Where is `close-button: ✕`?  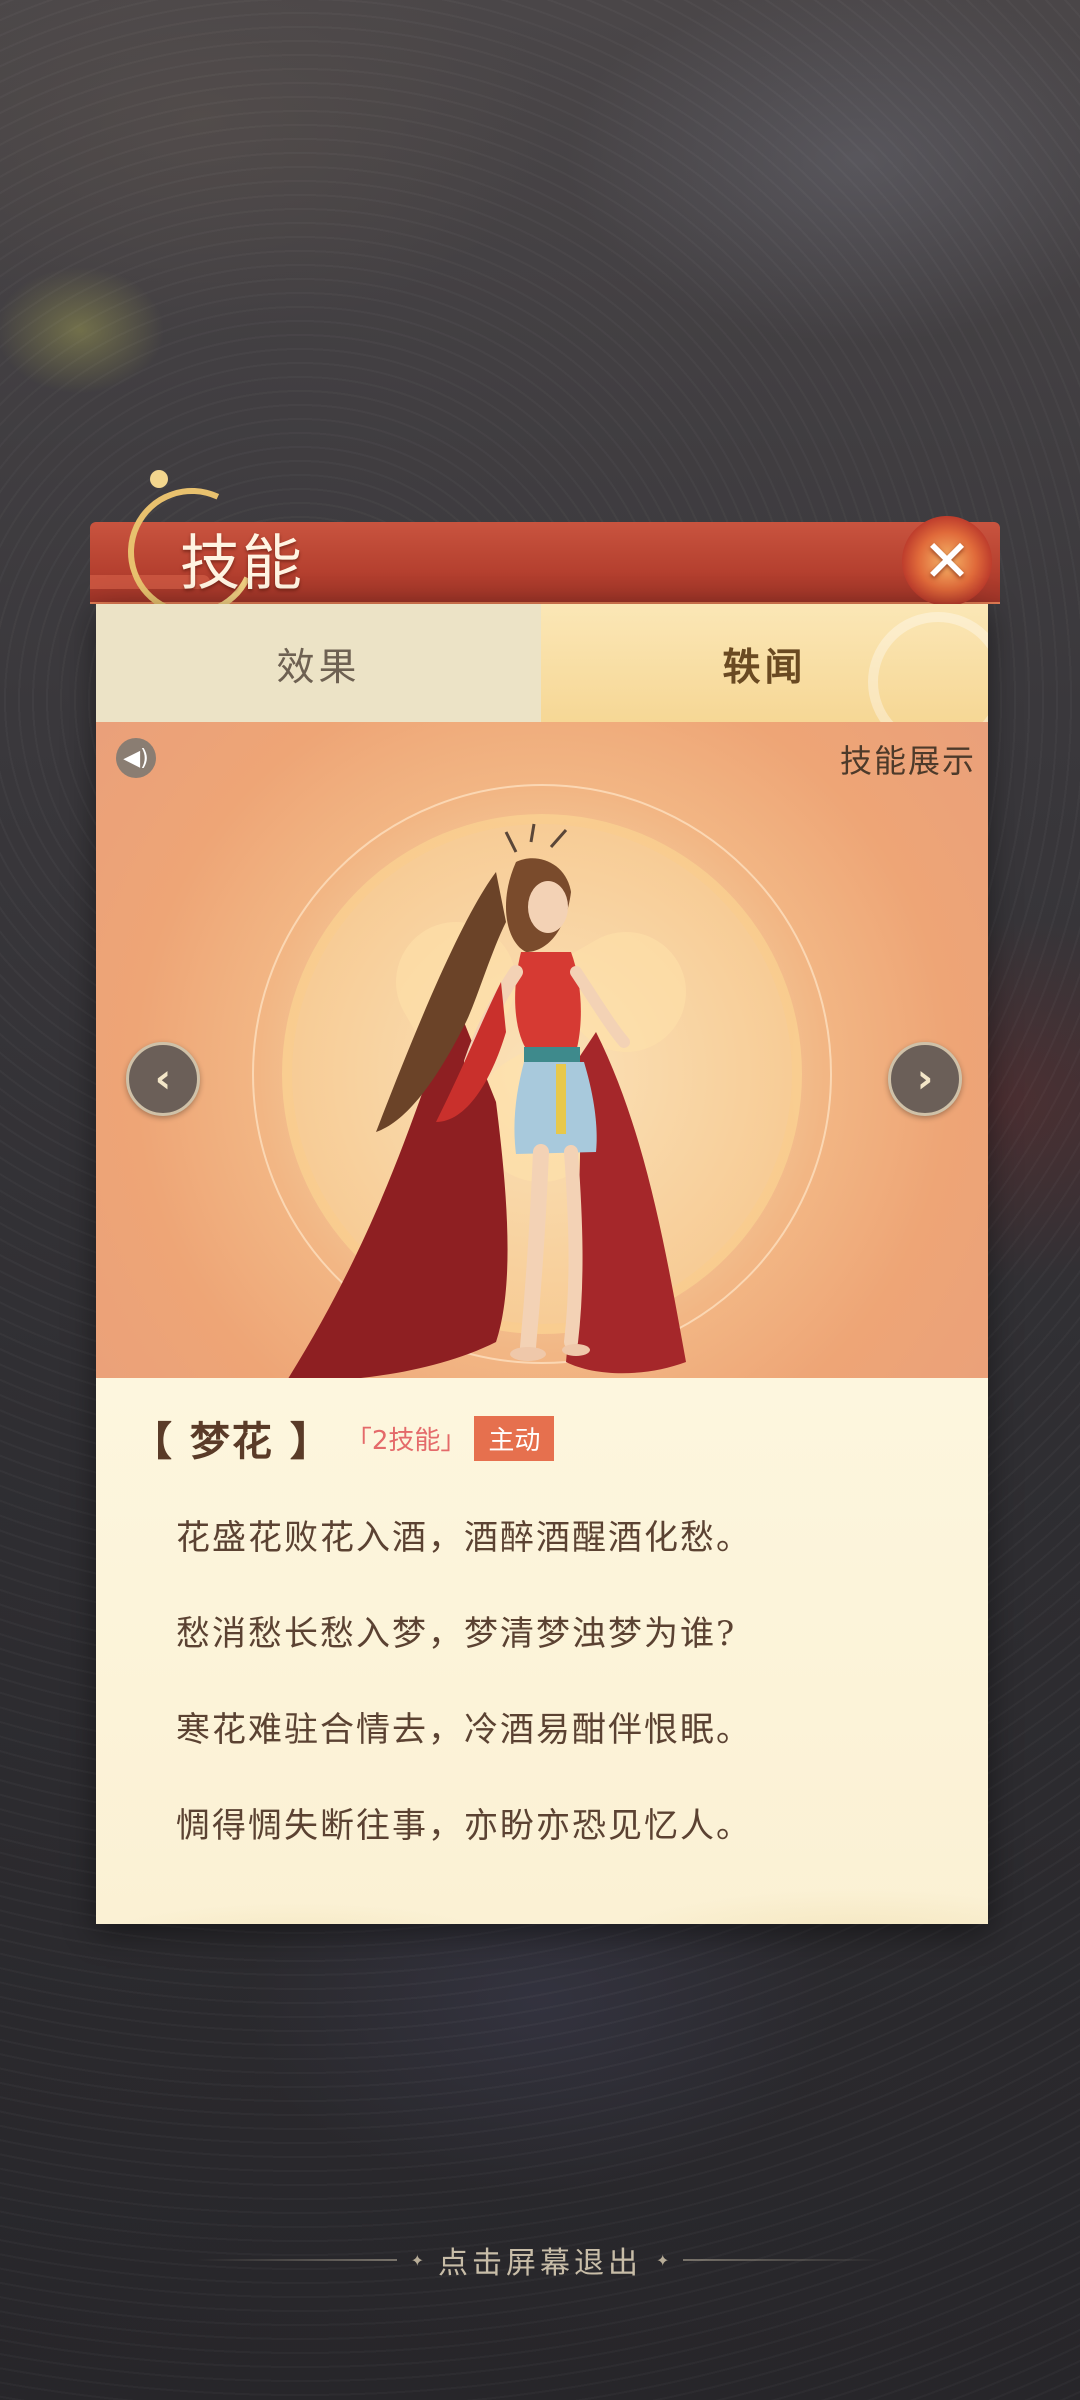 close-button: ✕ is located at coordinates (947, 561).